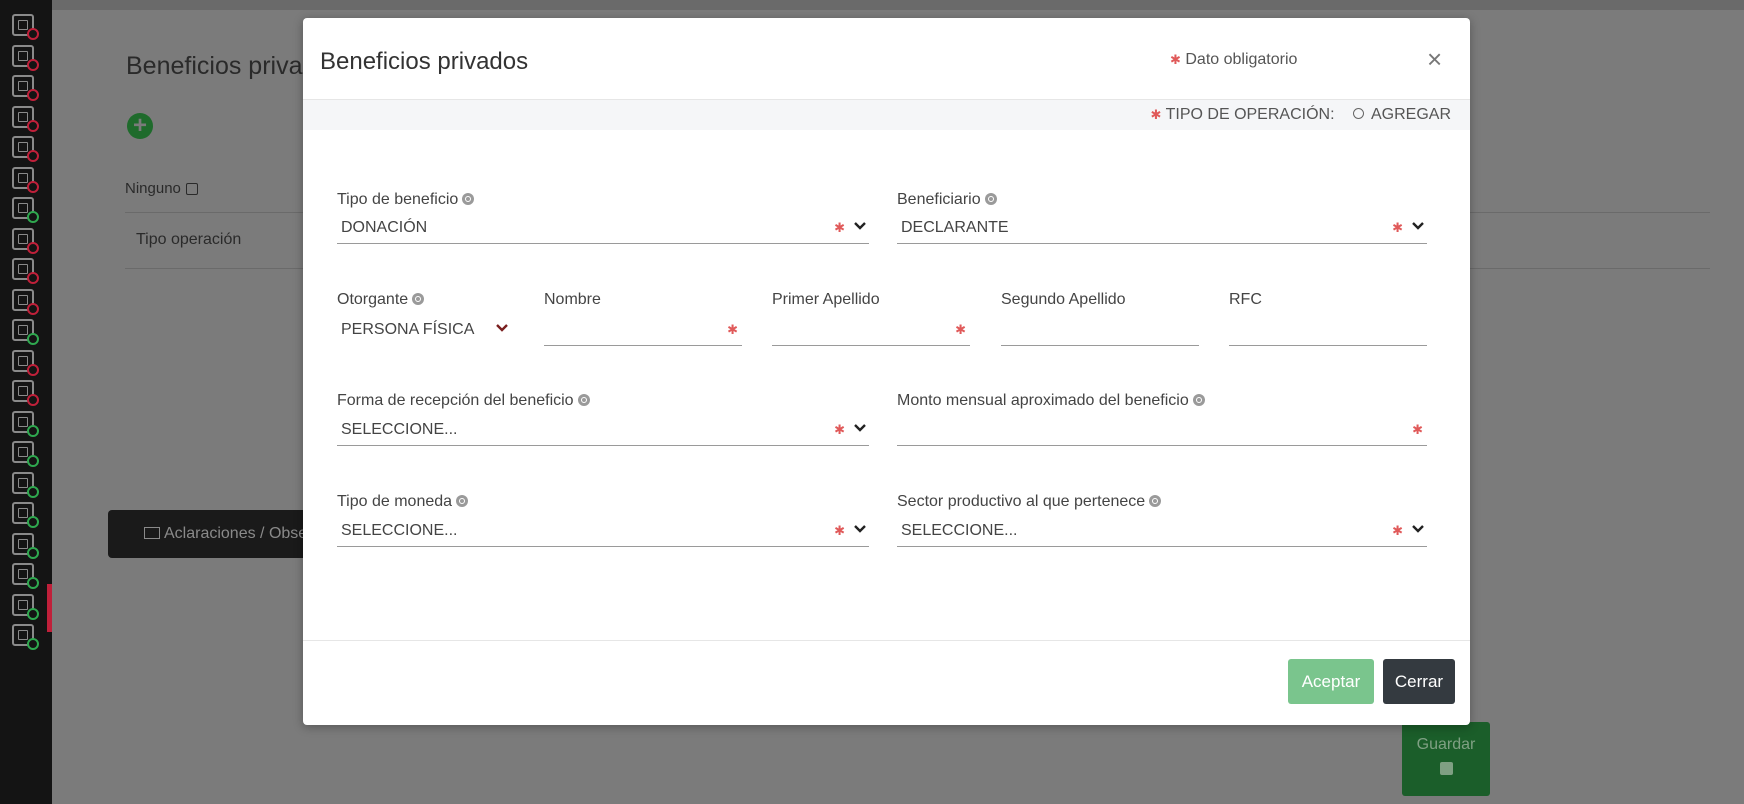 The image size is (1744, 804). I want to click on sidebar, so click(26, 402).